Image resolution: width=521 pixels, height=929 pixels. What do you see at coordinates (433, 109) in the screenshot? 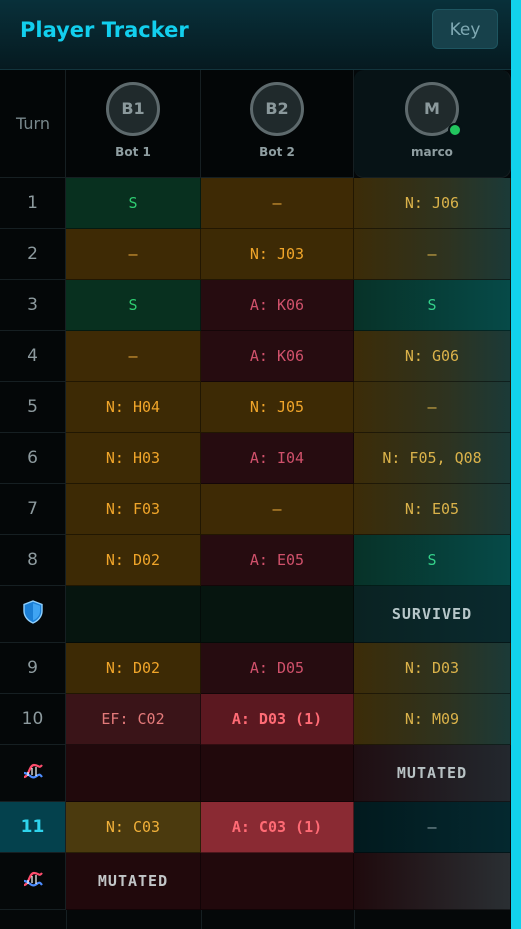
I see `avatar: M` at bounding box center [433, 109].